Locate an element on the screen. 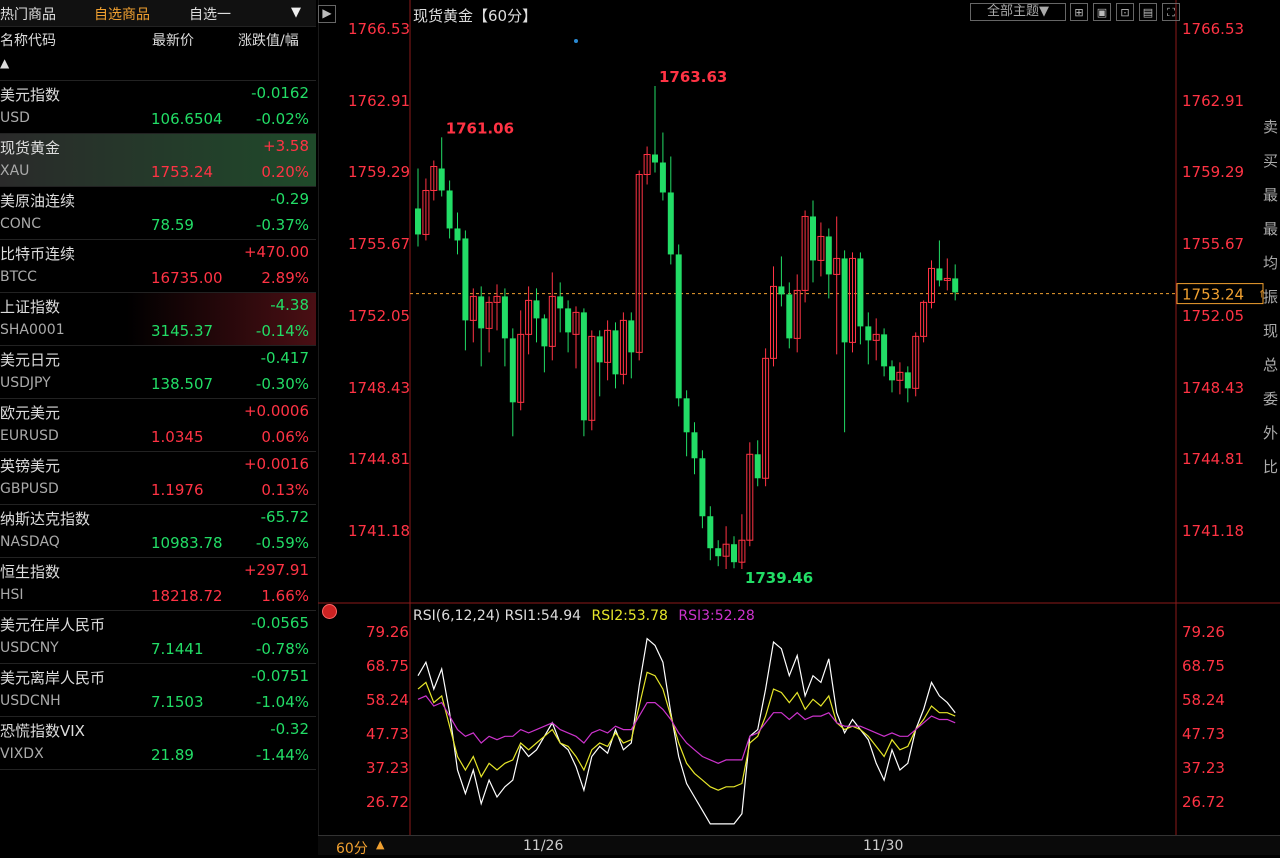 This screenshot has width=1280, height=858. high-annotation: 1761.06 is located at coordinates (480, 128).